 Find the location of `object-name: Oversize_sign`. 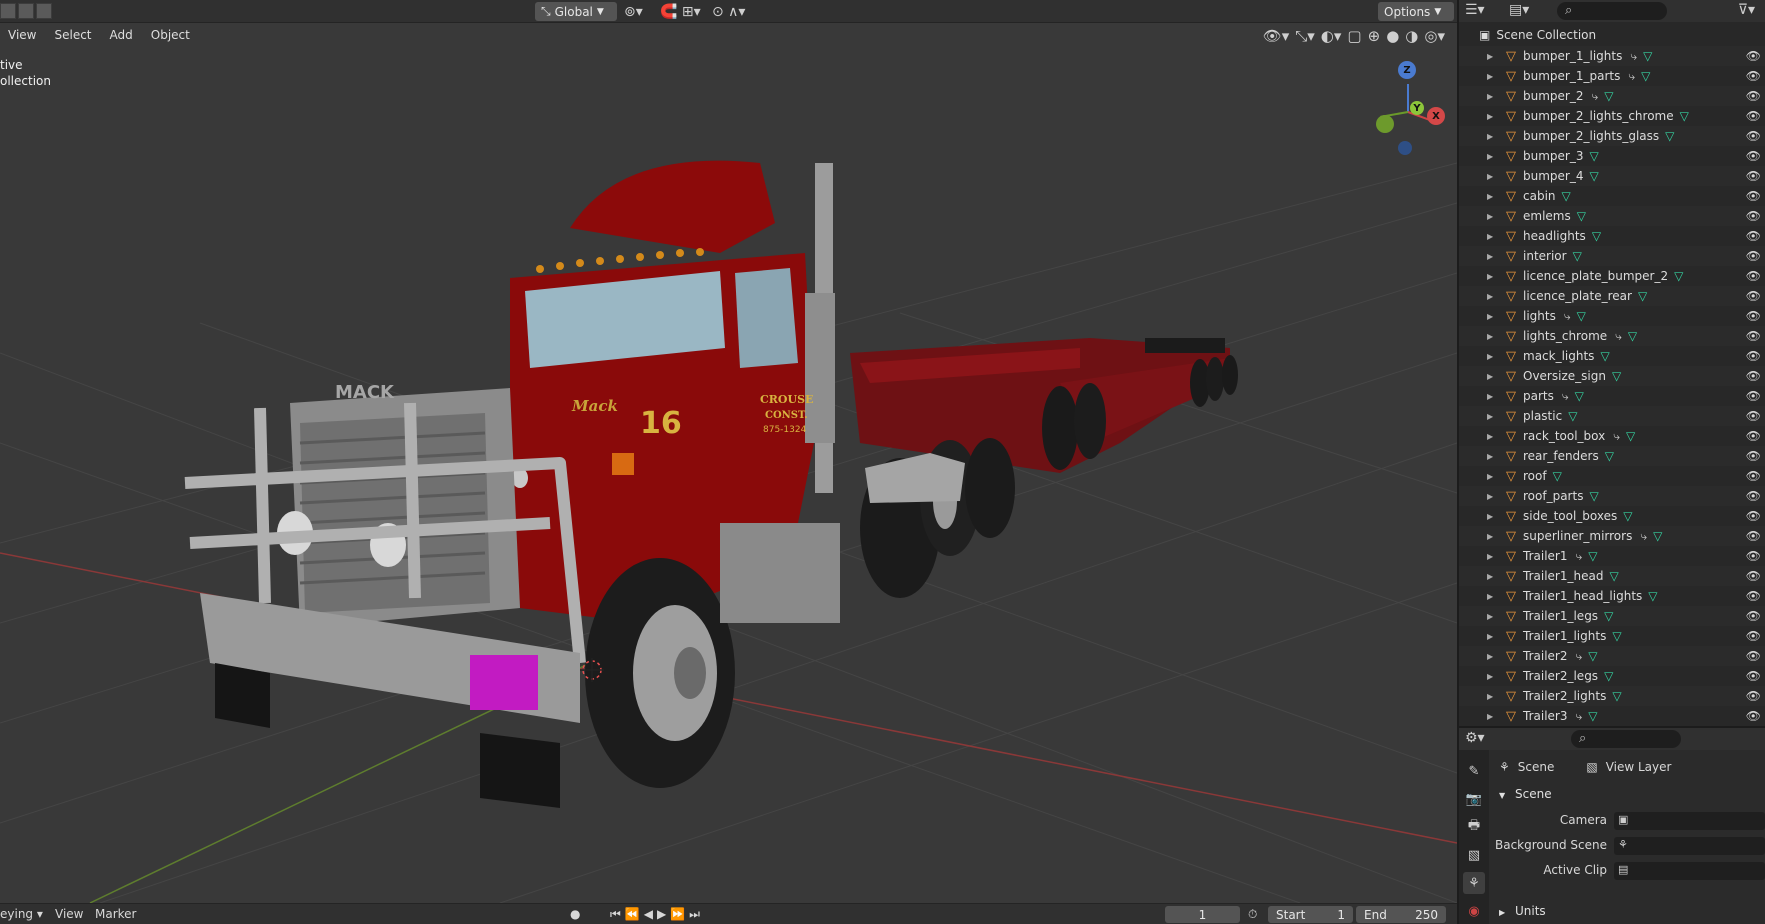

object-name: Oversize_sign is located at coordinates (1564, 376).